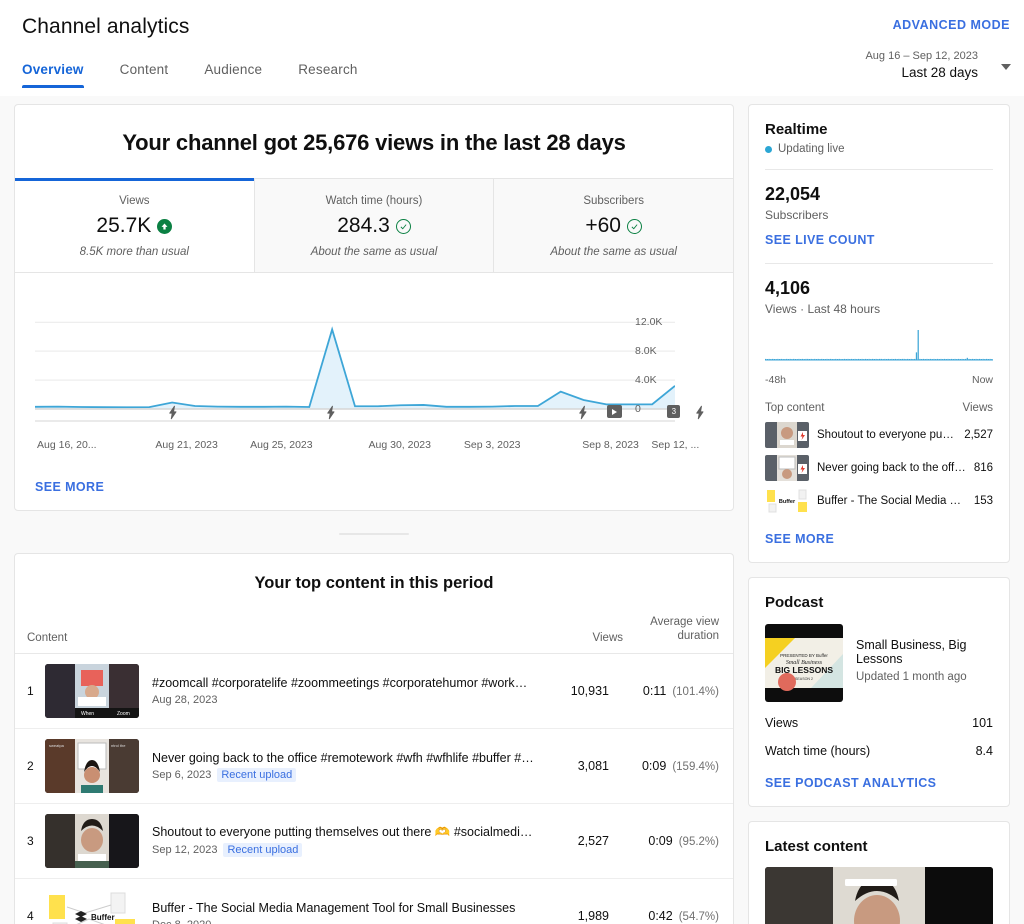 The width and height of the screenshot is (1024, 924). I want to click on row-avg-duration: 0:11 (101.4%), so click(680, 690).